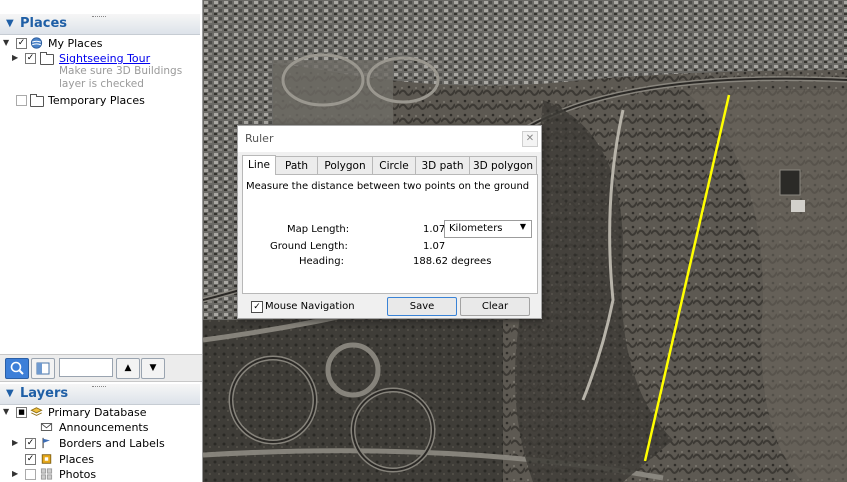 The height and width of the screenshot is (482, 847). Describe the element at coordinates (434, 229) in the screenshot. I see `map-length-value: 1.07` at that location.